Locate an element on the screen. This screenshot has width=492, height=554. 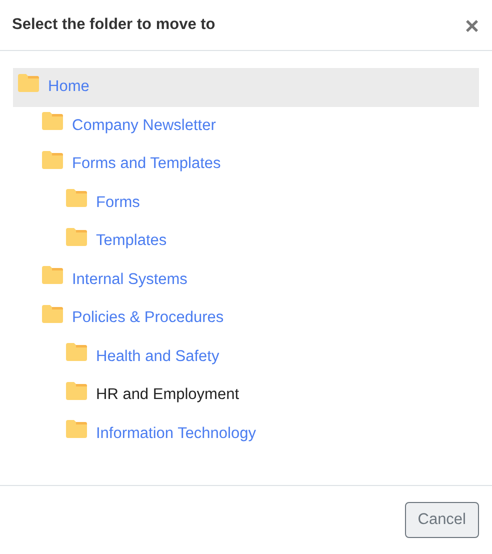
folder-item: Company Newsletter is located at coordinates (246, 125).